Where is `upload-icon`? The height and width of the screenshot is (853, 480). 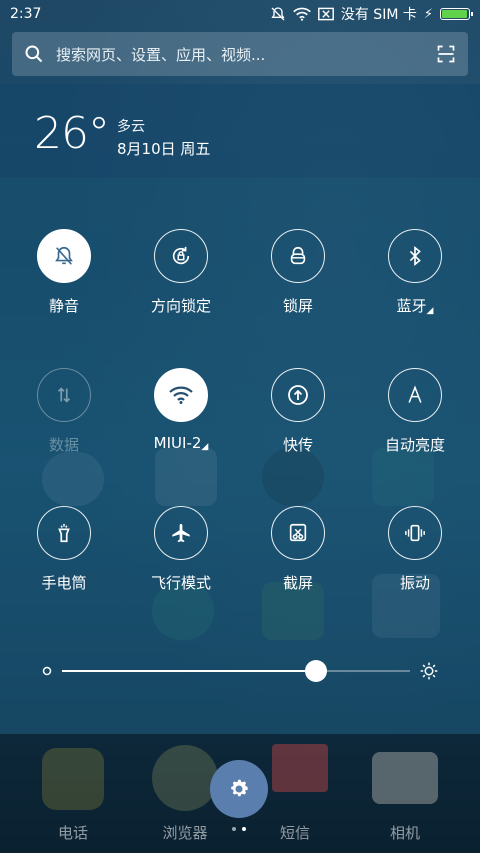 upload-icon is located at coordinates (298, 395).